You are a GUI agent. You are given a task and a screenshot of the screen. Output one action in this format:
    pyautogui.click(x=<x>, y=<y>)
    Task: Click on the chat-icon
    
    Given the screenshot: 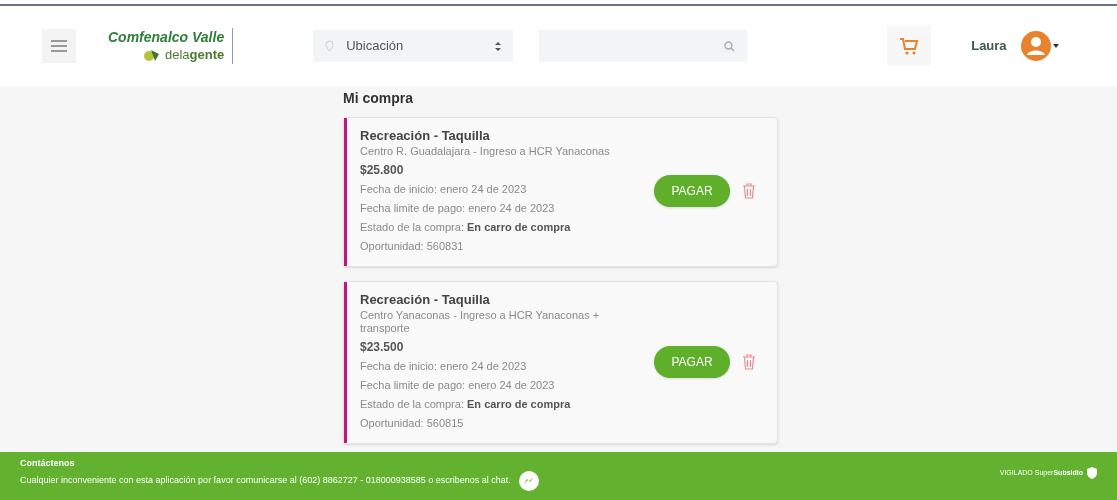 What is the action you would take?
    pyautogui.click(x=528, y=480)
    